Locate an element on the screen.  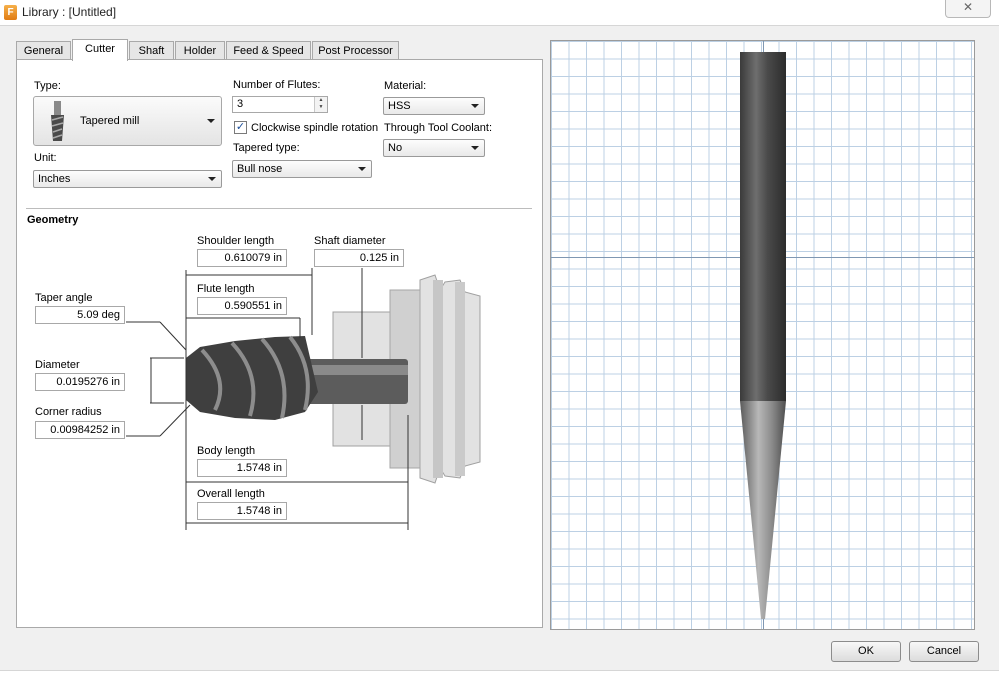
taper-angle-label: Taper angle is located at coordinates (64, 298).